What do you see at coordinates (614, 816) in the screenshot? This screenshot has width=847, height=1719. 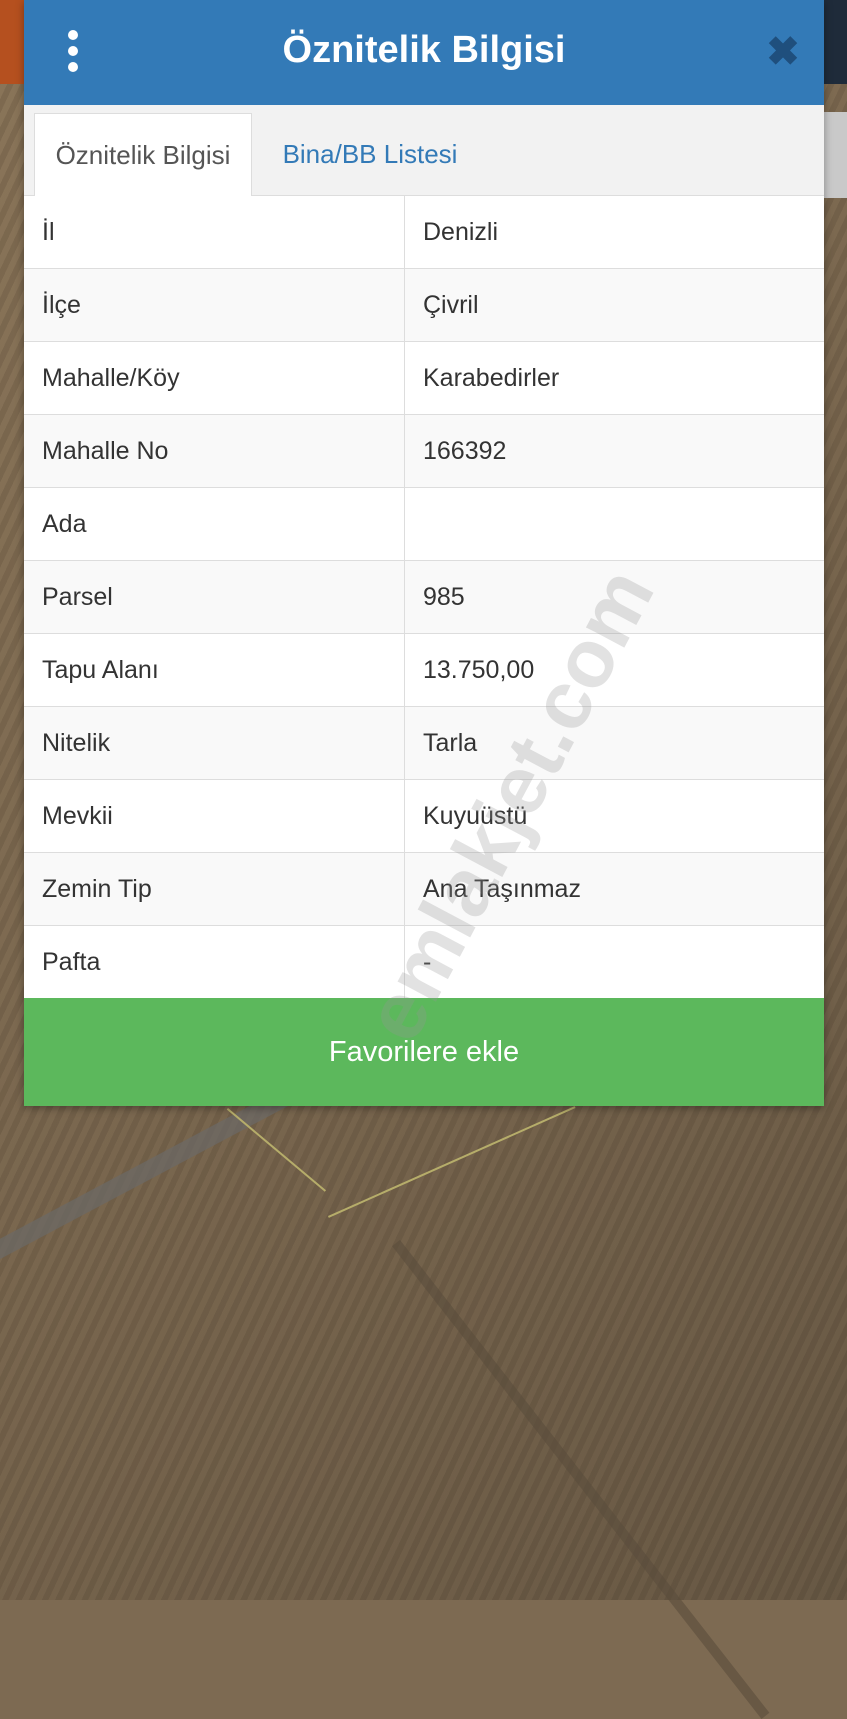 I see `row-value: Kuyuüstü` at bounding box center [614, 816].